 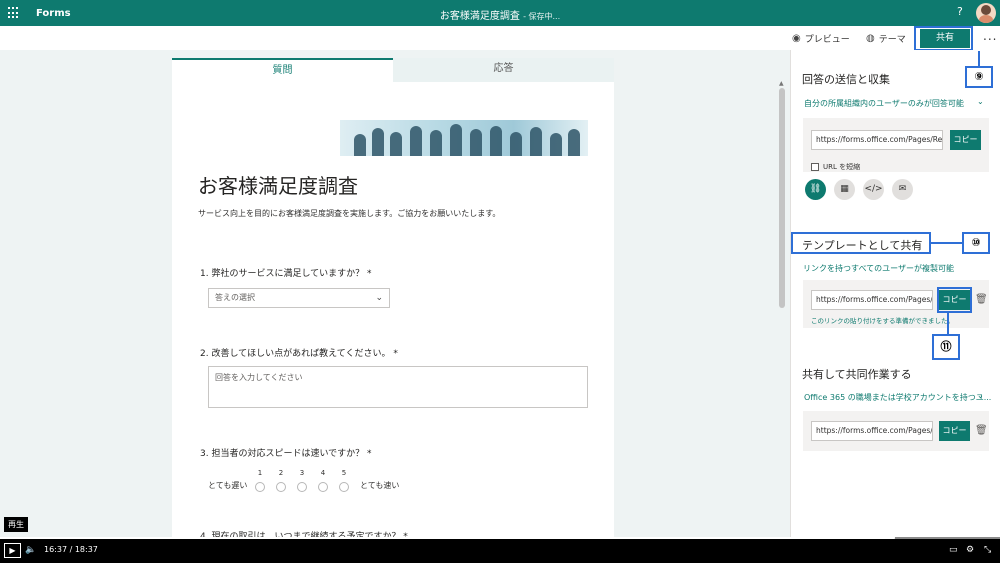 What do you see at coordinates (228, 485) in the screenshot?
I see `rating-left-label: とても遅い` at bounding box center [228, 485].